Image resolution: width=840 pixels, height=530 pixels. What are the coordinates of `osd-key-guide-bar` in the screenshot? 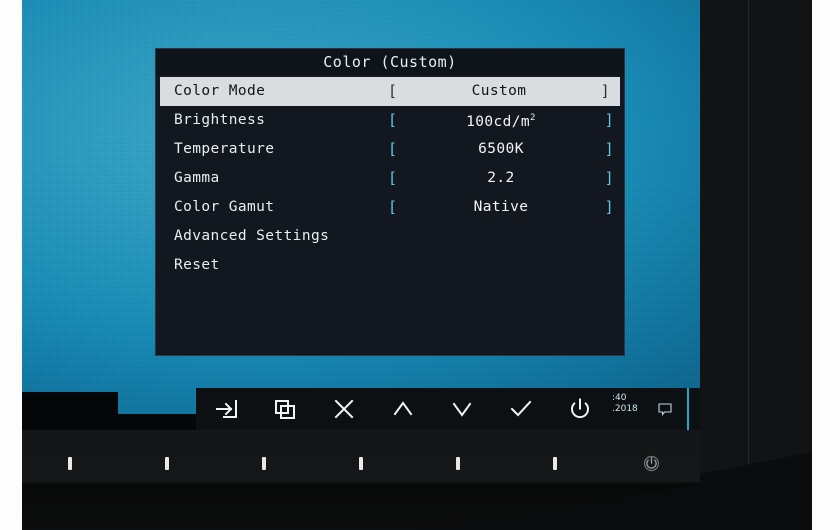 It's located at (403, 409).